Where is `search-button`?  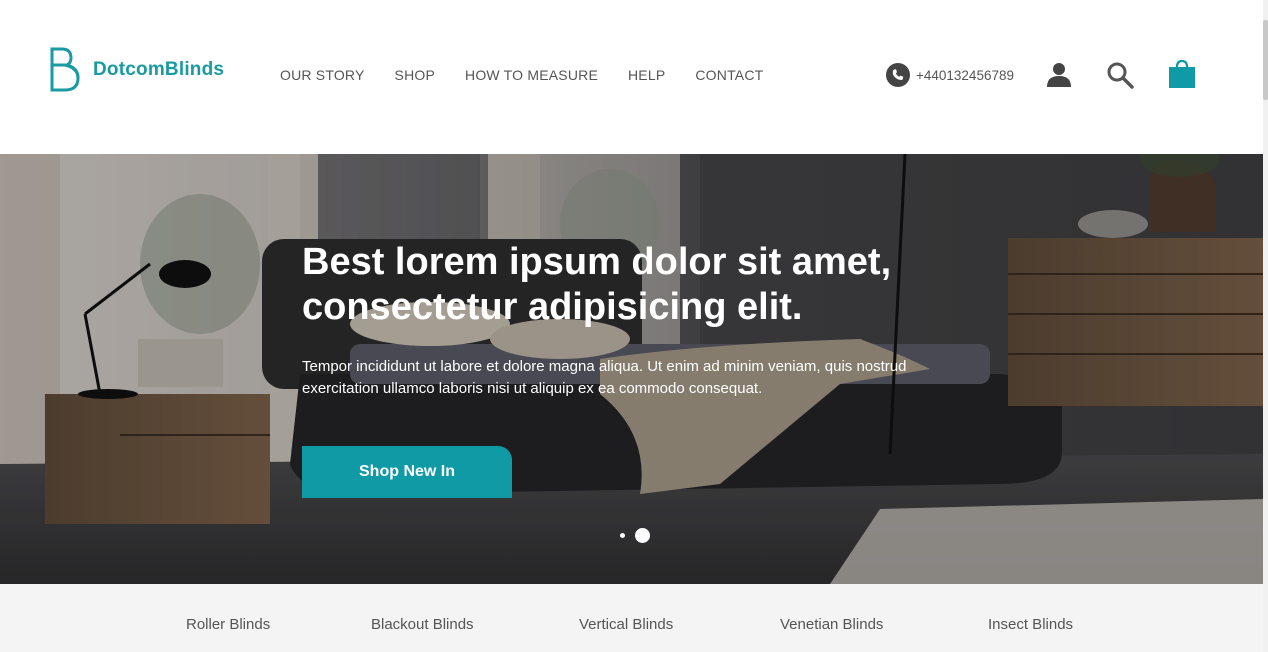
search-button is located at coordinates (1120, 77).